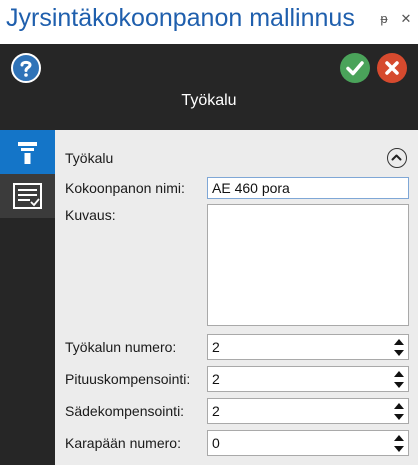  I want to click on ok-button, so click(355, 68).